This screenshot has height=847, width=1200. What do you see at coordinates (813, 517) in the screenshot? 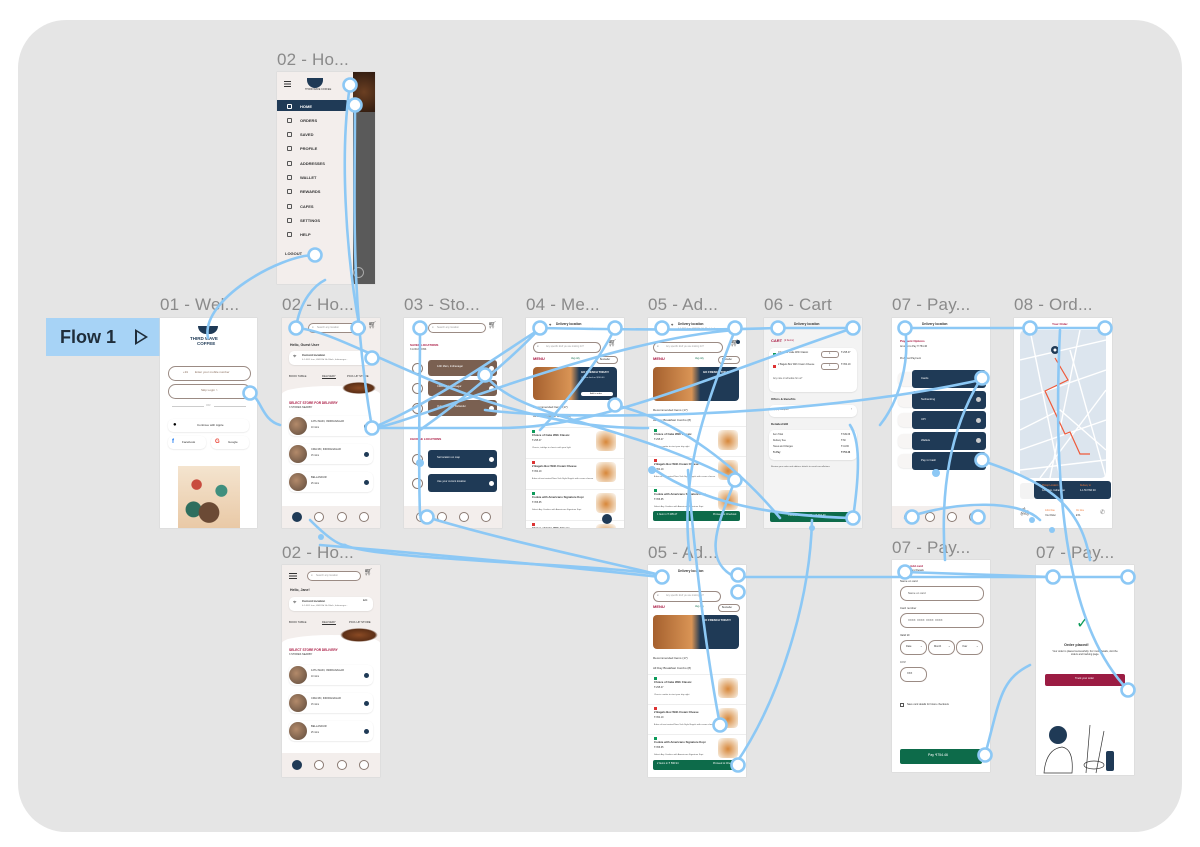
I see `confirm-pay-button: Confirm Order and Pay ₹ 754.46` at bounding box center [813, 517].